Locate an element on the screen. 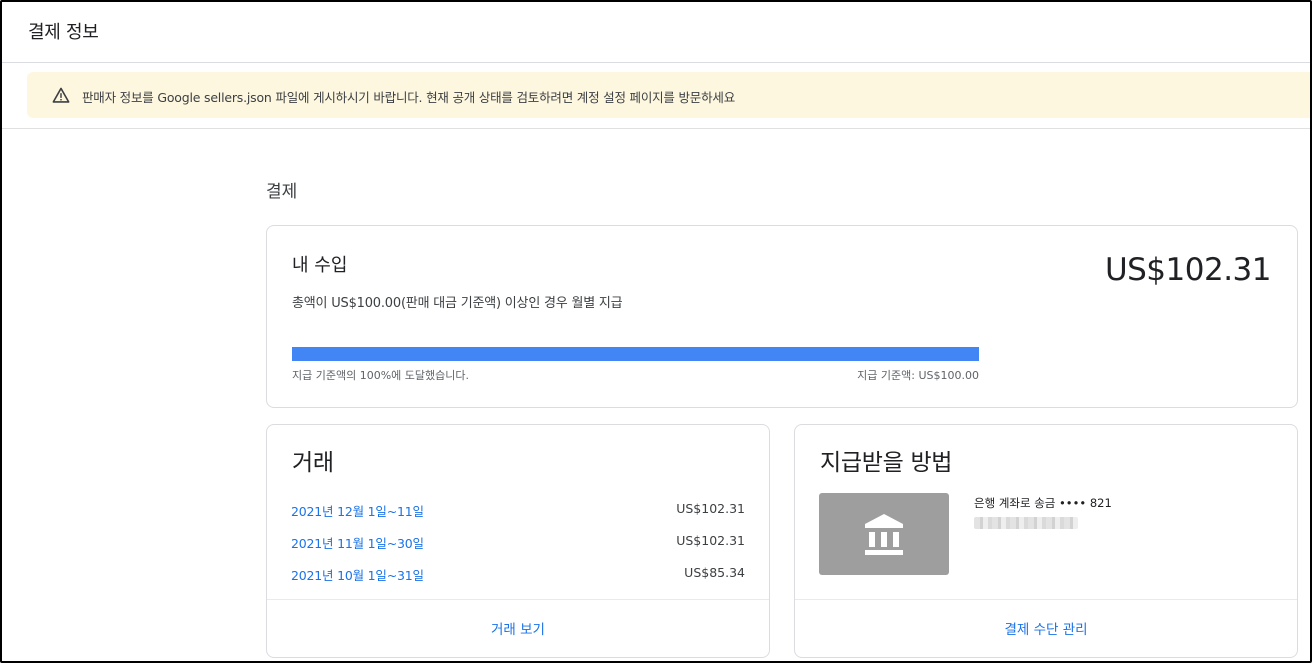 This screenshot has height=663, width=1312. threshold-label: 지급 기준액: US$100.00 is located at coordinates (918, 375).